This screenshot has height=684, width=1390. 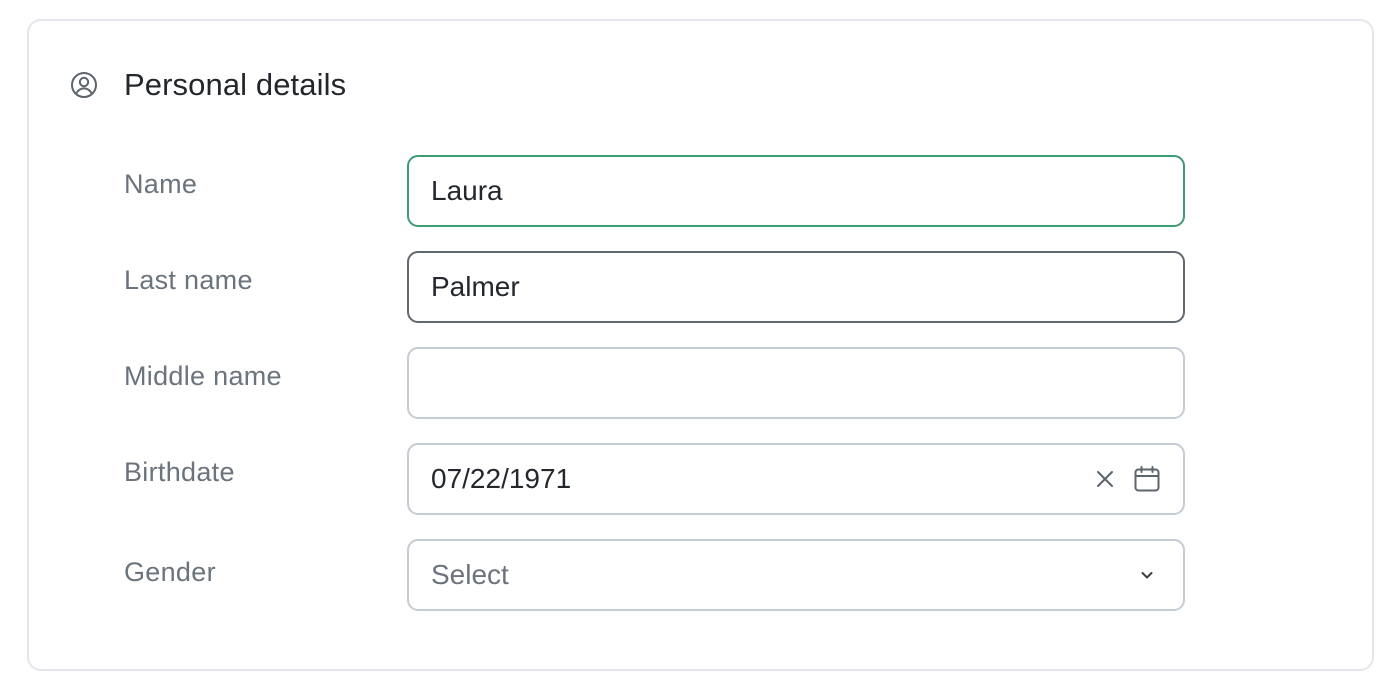 What do you see at coordinates (161, 184) in the screenshot?
I see `name-label: Name` at bounding box center [161, 184].